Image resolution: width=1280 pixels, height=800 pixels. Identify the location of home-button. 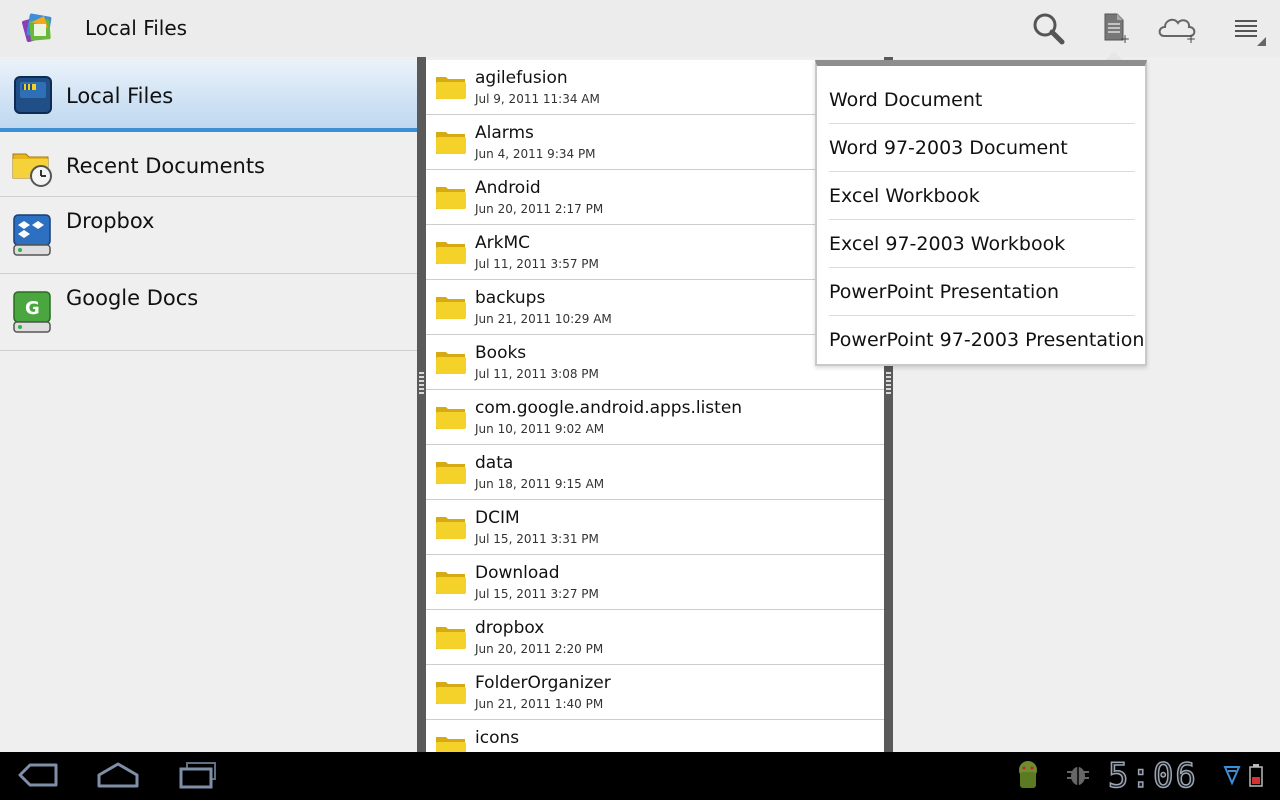
(118, 777).